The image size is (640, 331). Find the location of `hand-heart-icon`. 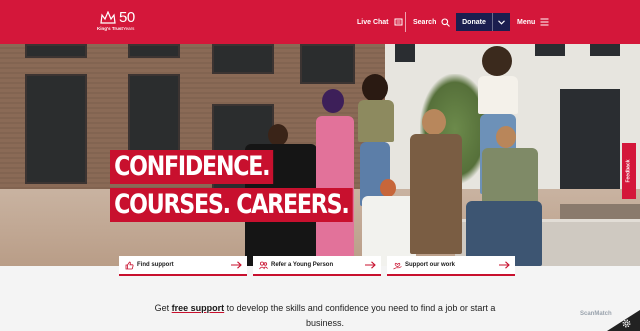

hand-heart-icon is located at coordinates (397, 265).